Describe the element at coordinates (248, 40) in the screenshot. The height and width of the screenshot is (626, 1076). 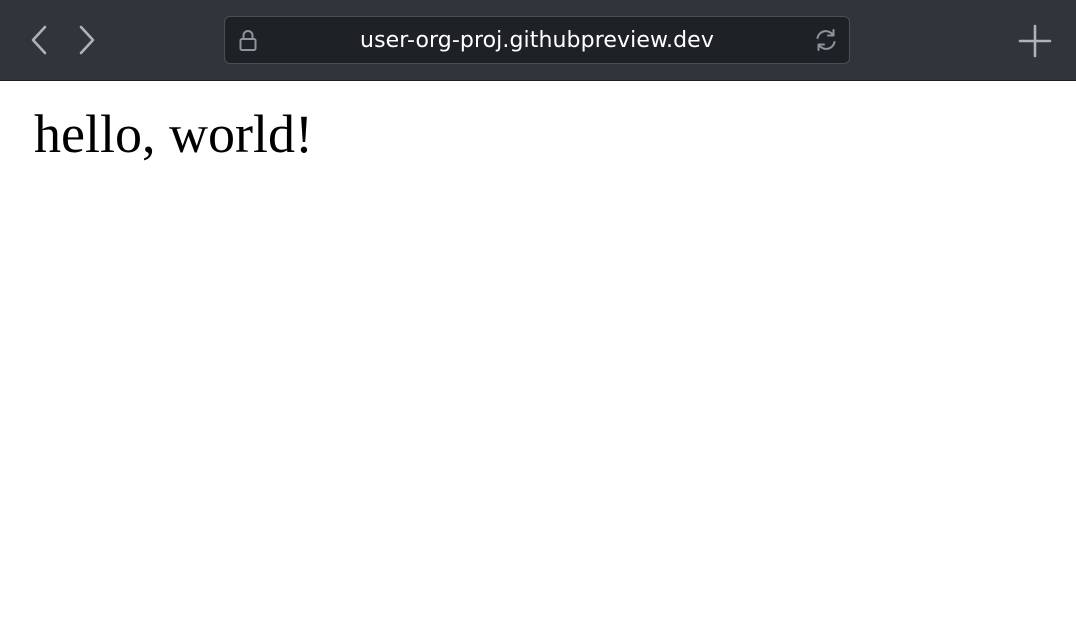
I see `lock-icon` at that location.